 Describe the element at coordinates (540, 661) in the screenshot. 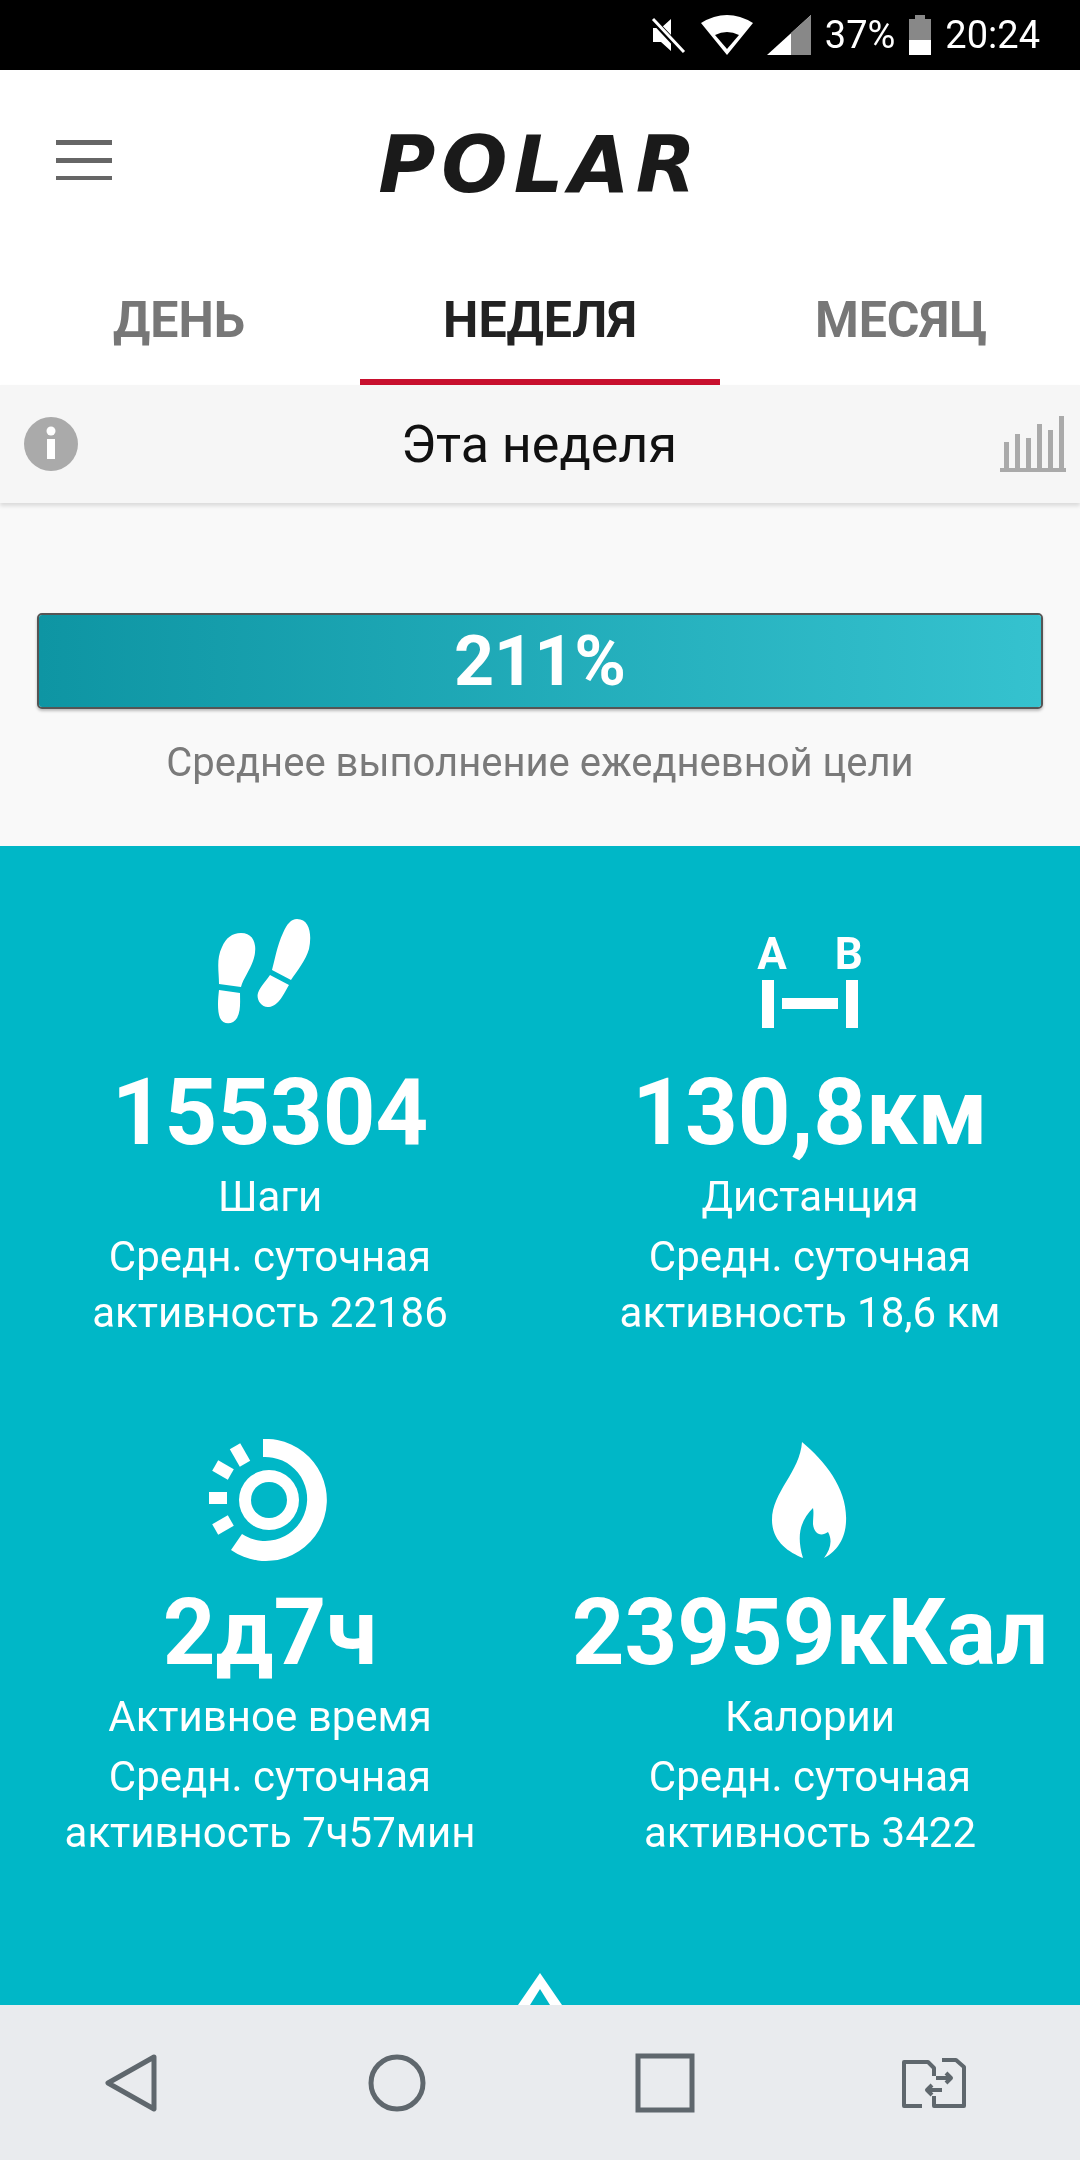

I see `goal-percent: 211%` at that location.